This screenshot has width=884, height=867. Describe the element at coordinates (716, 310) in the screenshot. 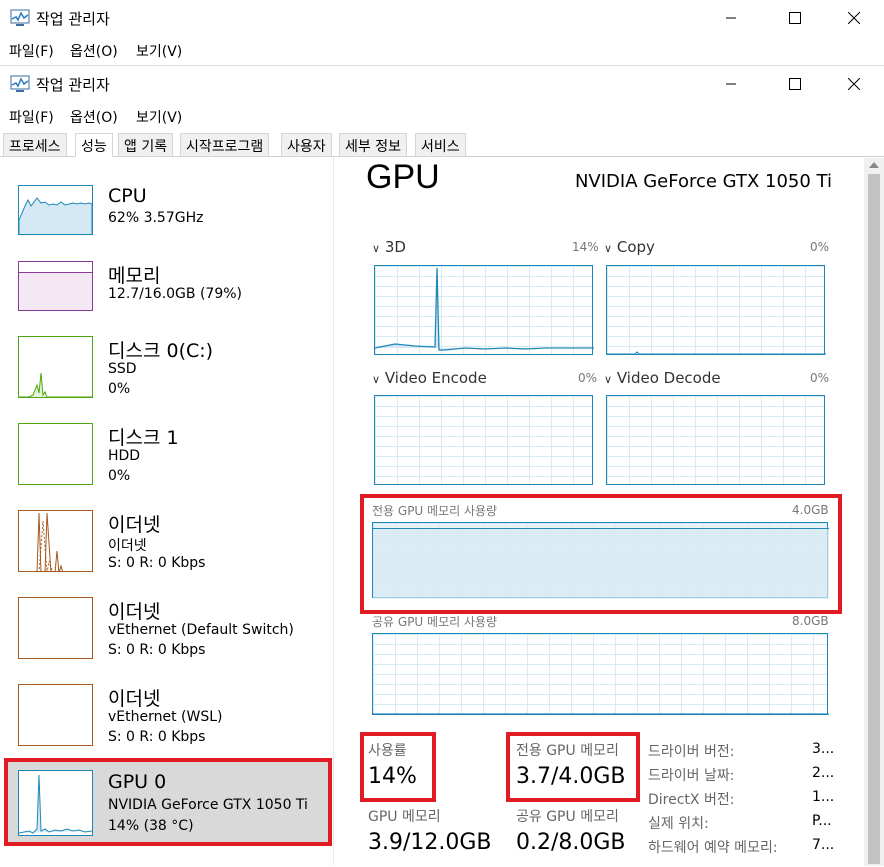

I see `engine-graph-copy` at that location.